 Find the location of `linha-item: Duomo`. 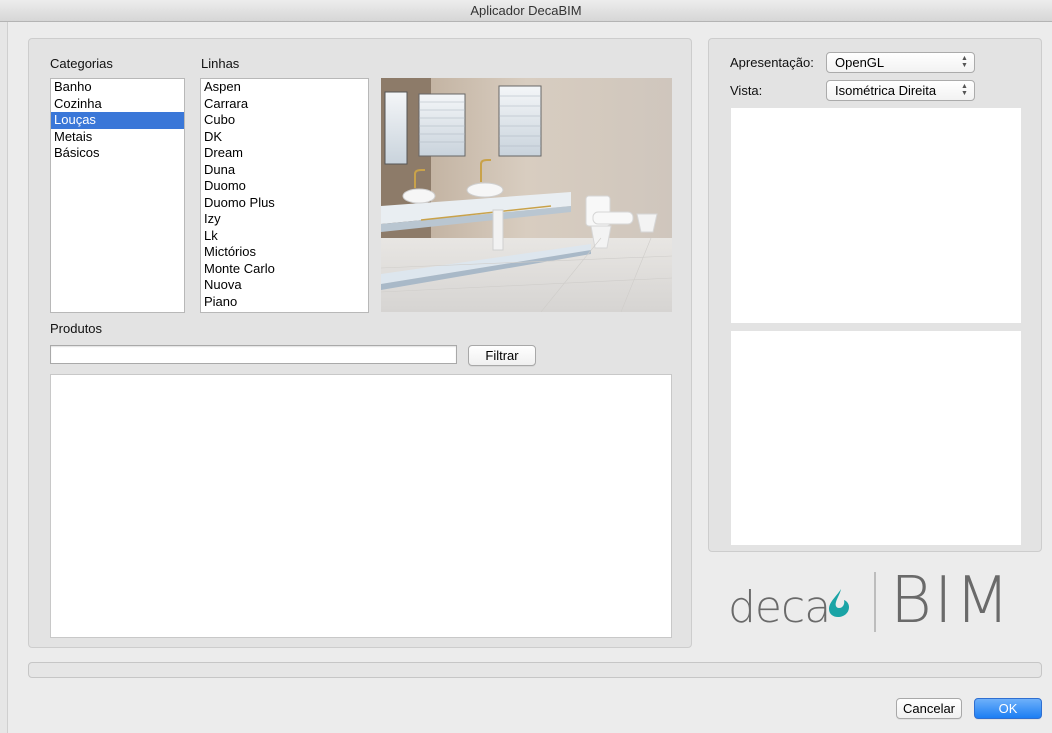

linha-item: Duomo is located at coordinates (284, 186).